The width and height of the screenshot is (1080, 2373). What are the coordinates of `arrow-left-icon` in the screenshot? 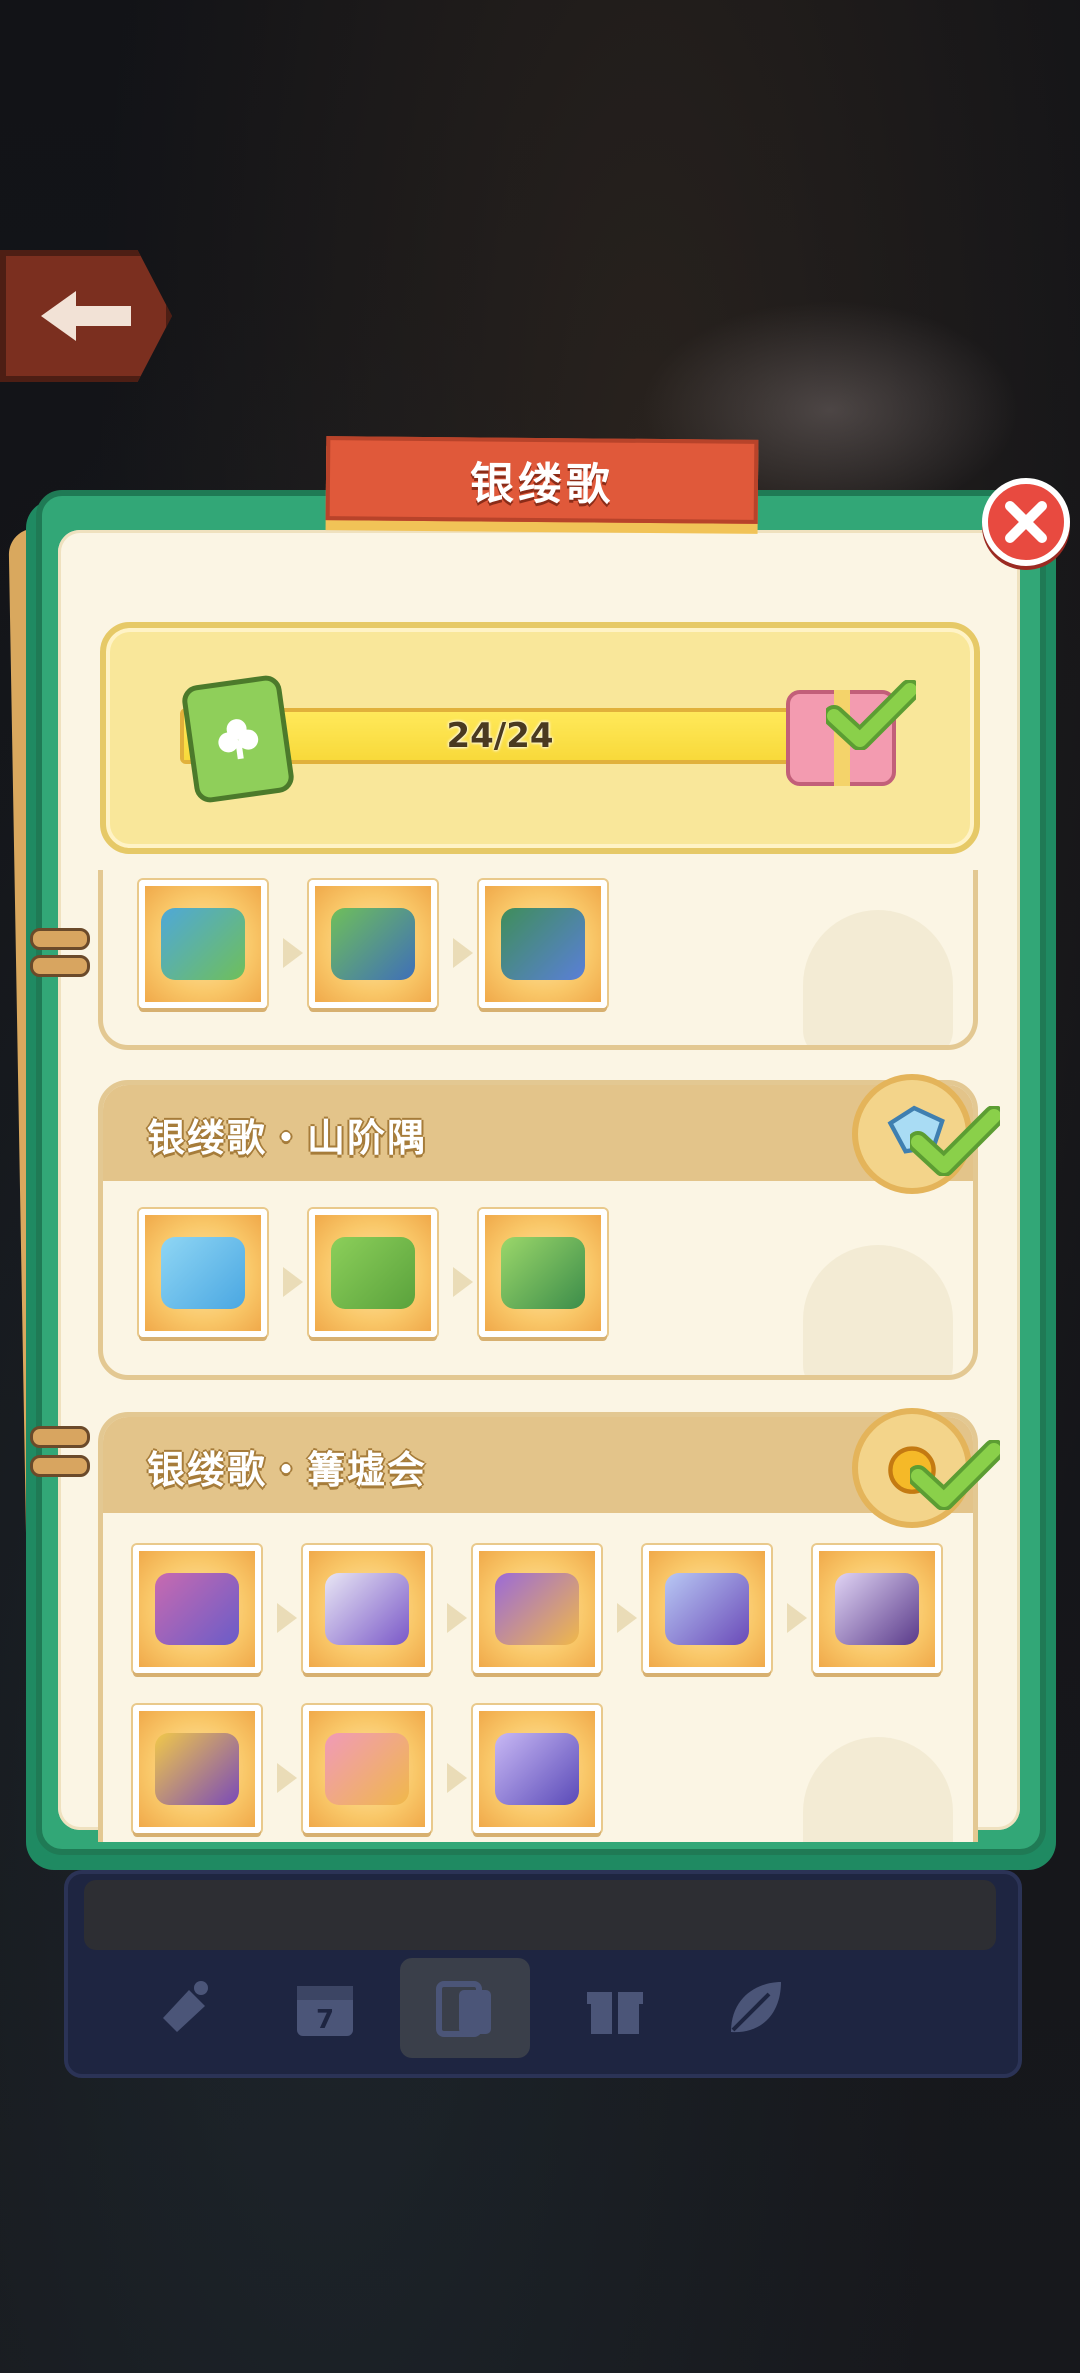 It's located at (86, 316).